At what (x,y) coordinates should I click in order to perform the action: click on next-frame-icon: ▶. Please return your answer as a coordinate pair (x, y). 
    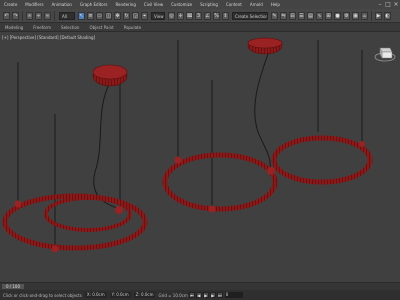
    Looking at the image, I should click on (212, 295).